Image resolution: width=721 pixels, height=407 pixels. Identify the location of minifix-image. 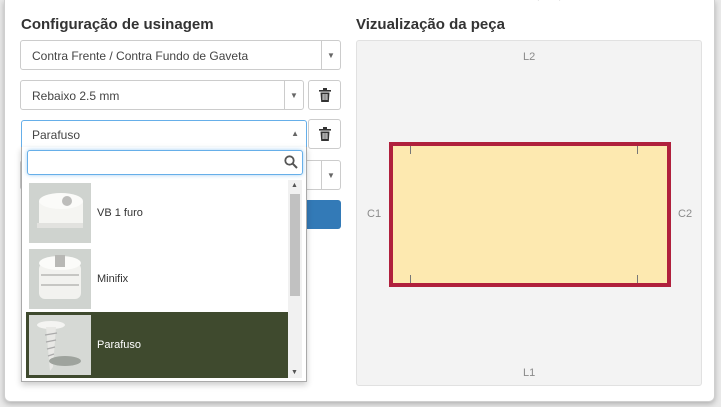
(60, 279).